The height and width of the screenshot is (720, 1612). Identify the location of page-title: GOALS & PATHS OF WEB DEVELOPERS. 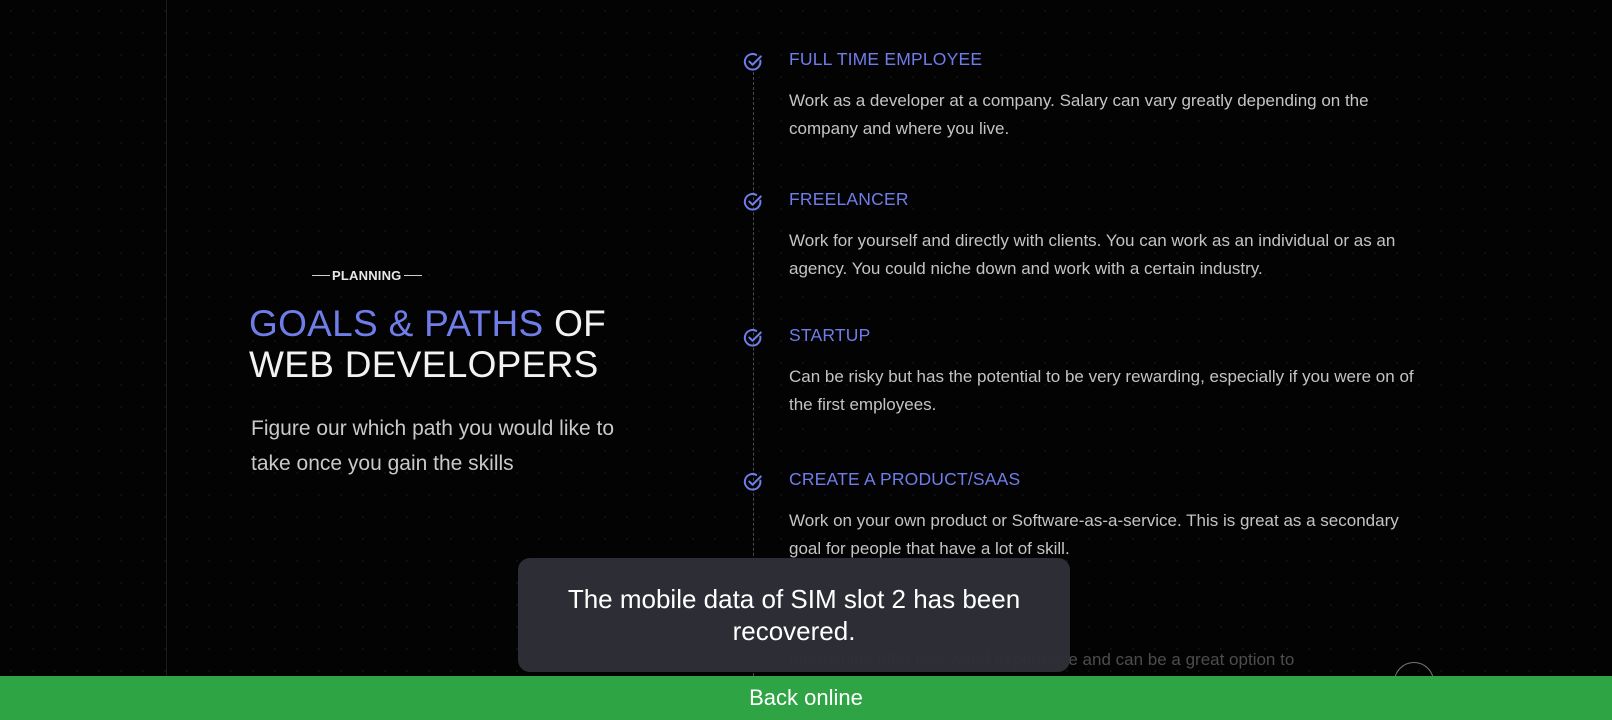
(459, 344).